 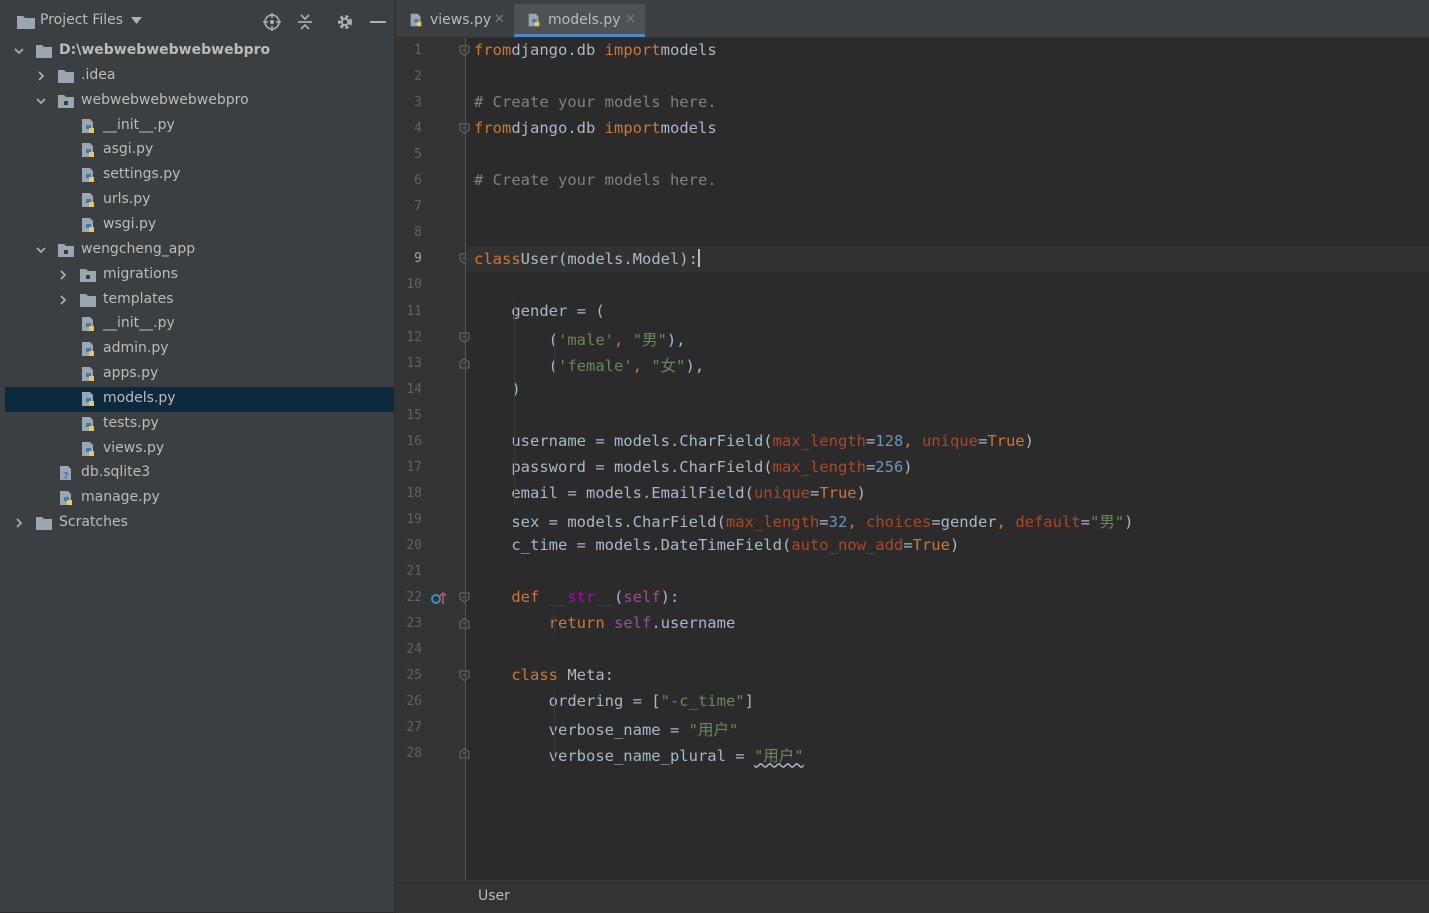 What do you see at coordinates (418, 155) in the screenshot?
I see `line-number: 5` at bounding box center [418, 155].